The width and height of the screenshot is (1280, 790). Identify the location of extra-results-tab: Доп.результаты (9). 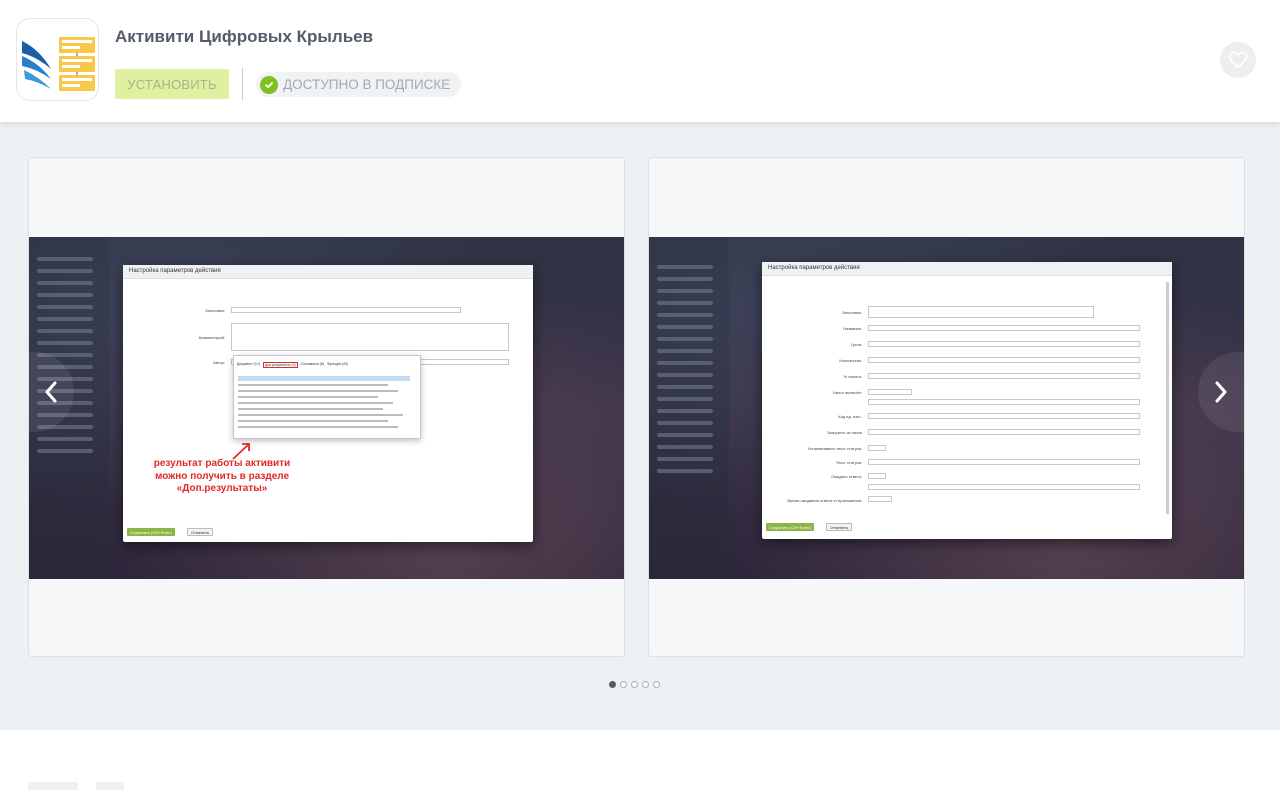
(280, 365).